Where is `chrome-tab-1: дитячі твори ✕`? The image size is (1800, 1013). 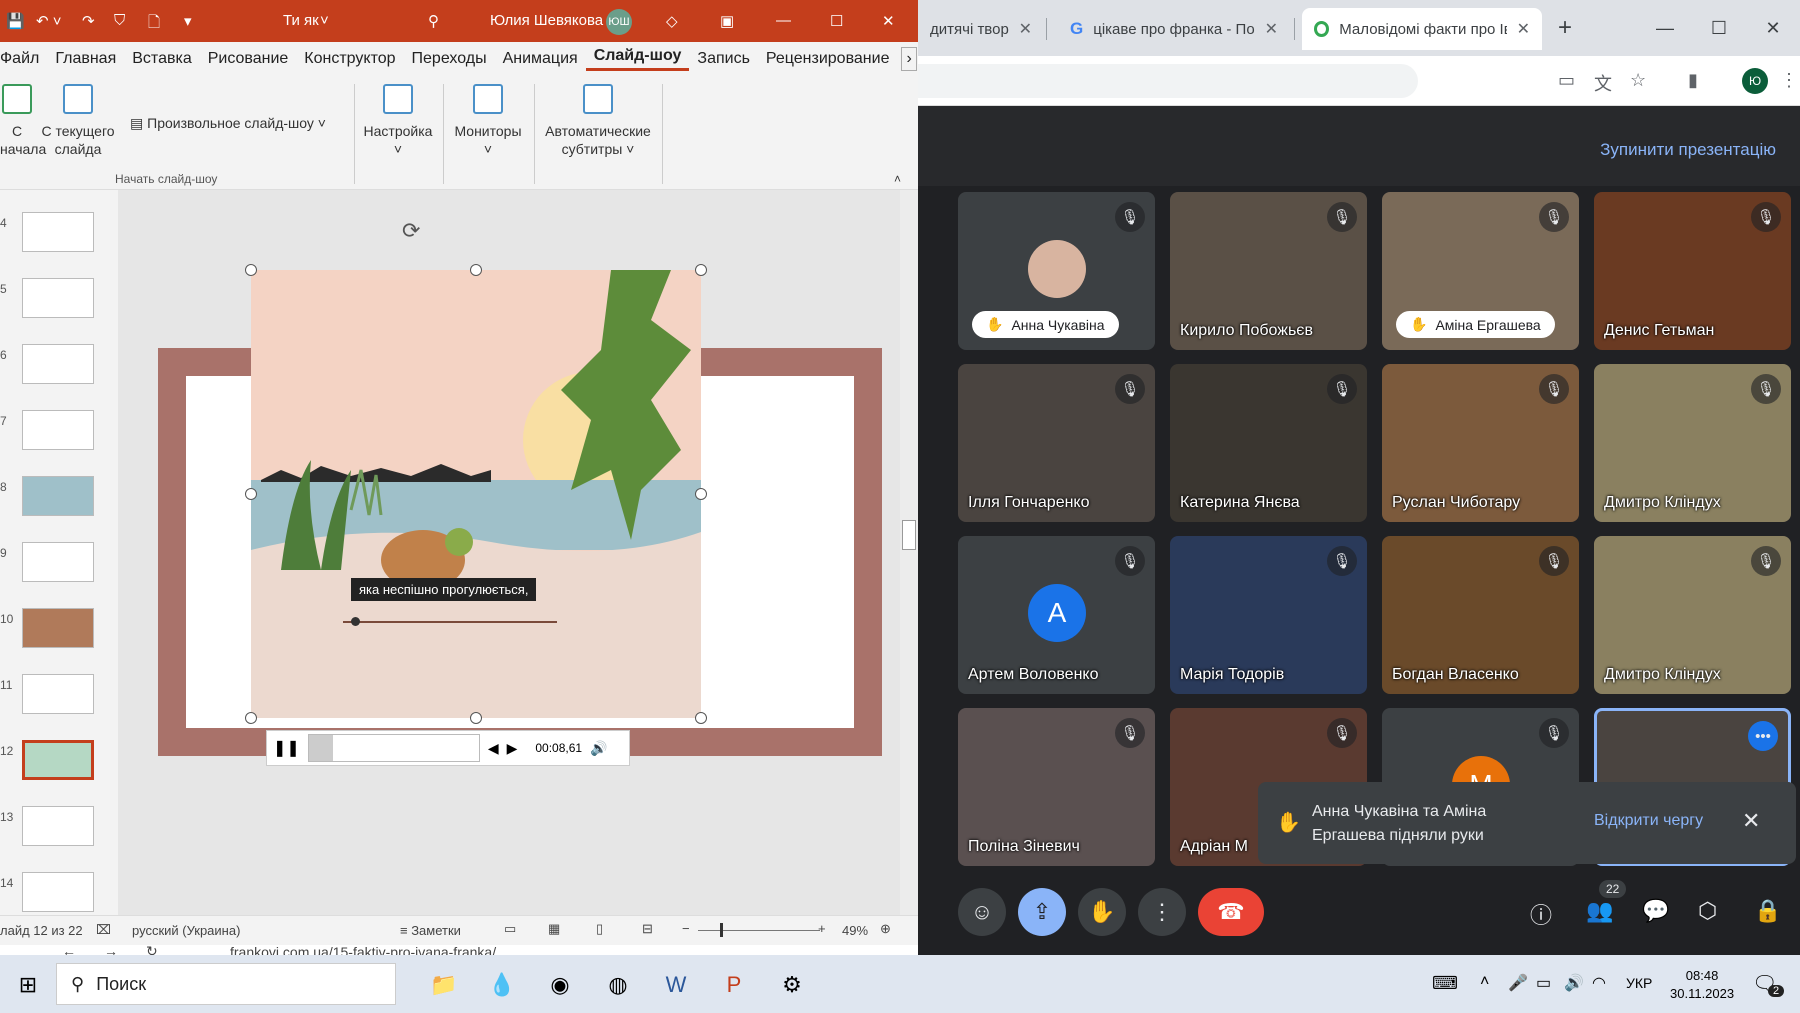 chrome-tab-1: дитячі твори ✕ is located at coordinates (981, 29).